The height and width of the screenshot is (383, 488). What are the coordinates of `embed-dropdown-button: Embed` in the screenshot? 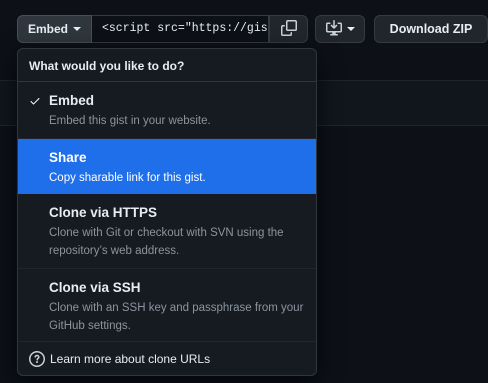 It's located at (54, 29).